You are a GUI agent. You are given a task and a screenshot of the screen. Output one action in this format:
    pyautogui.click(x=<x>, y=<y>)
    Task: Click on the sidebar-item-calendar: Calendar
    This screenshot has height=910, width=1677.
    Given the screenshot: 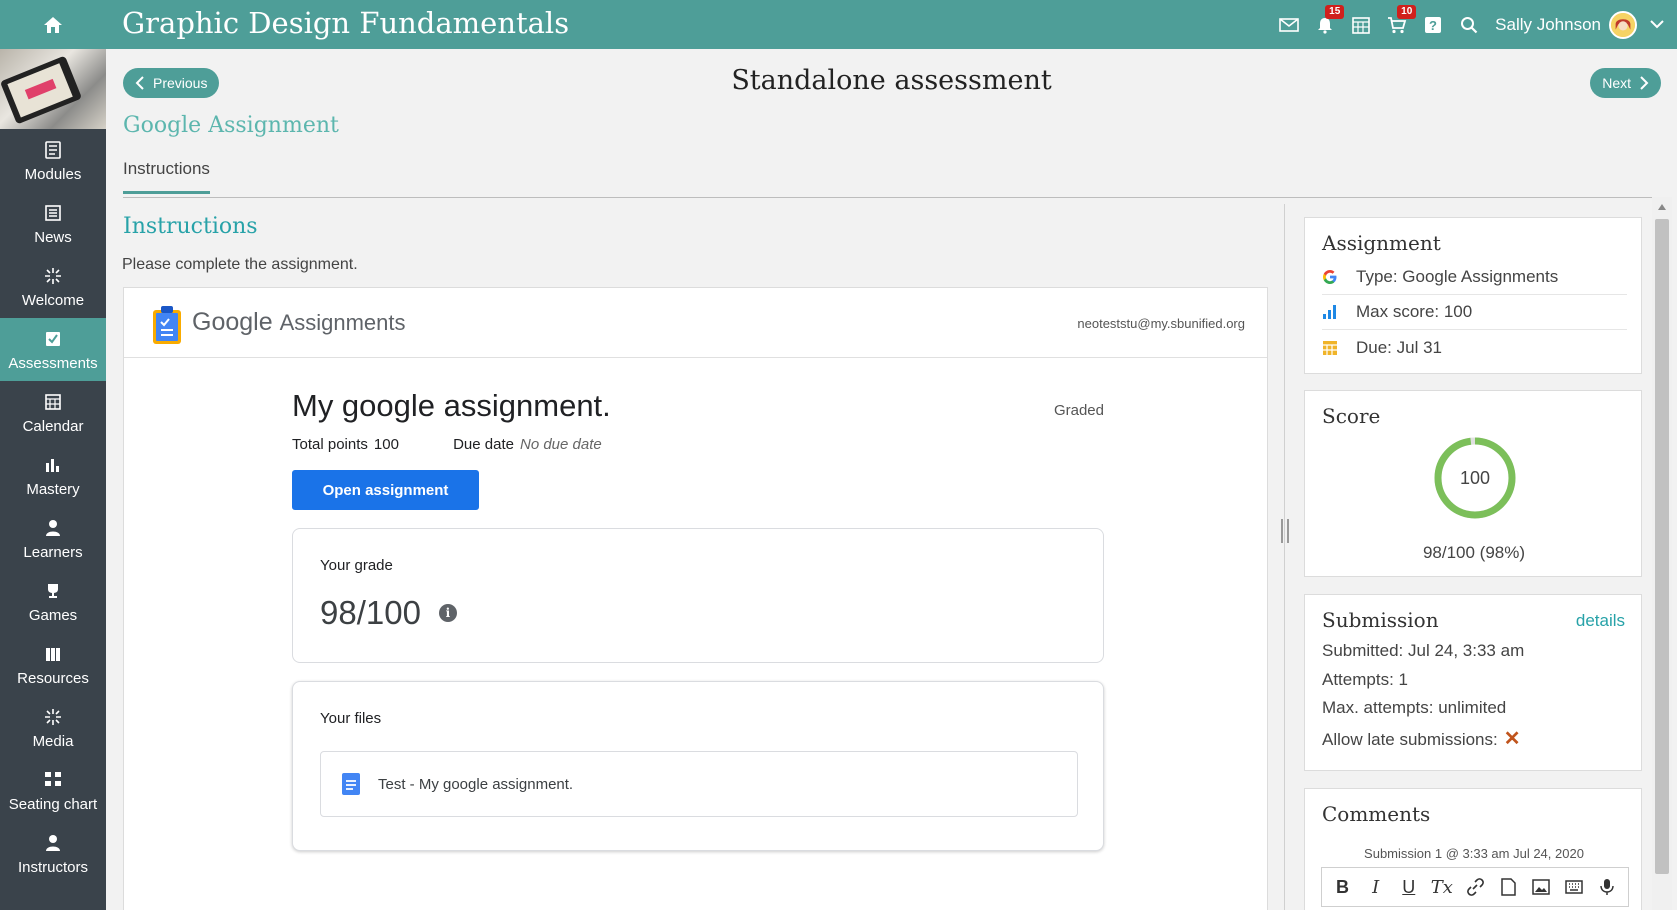 What is the action you would take?
    pyautogui.click(x=53, y=412)
    